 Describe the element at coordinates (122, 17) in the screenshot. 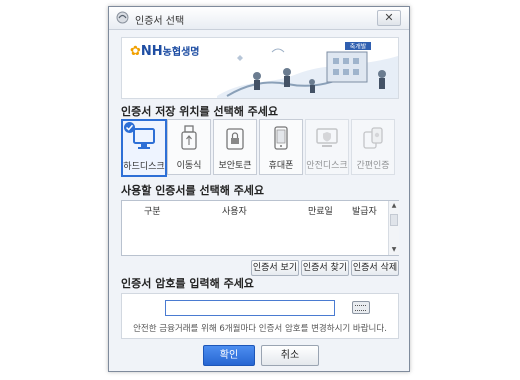

I see `app-icon` at that location.